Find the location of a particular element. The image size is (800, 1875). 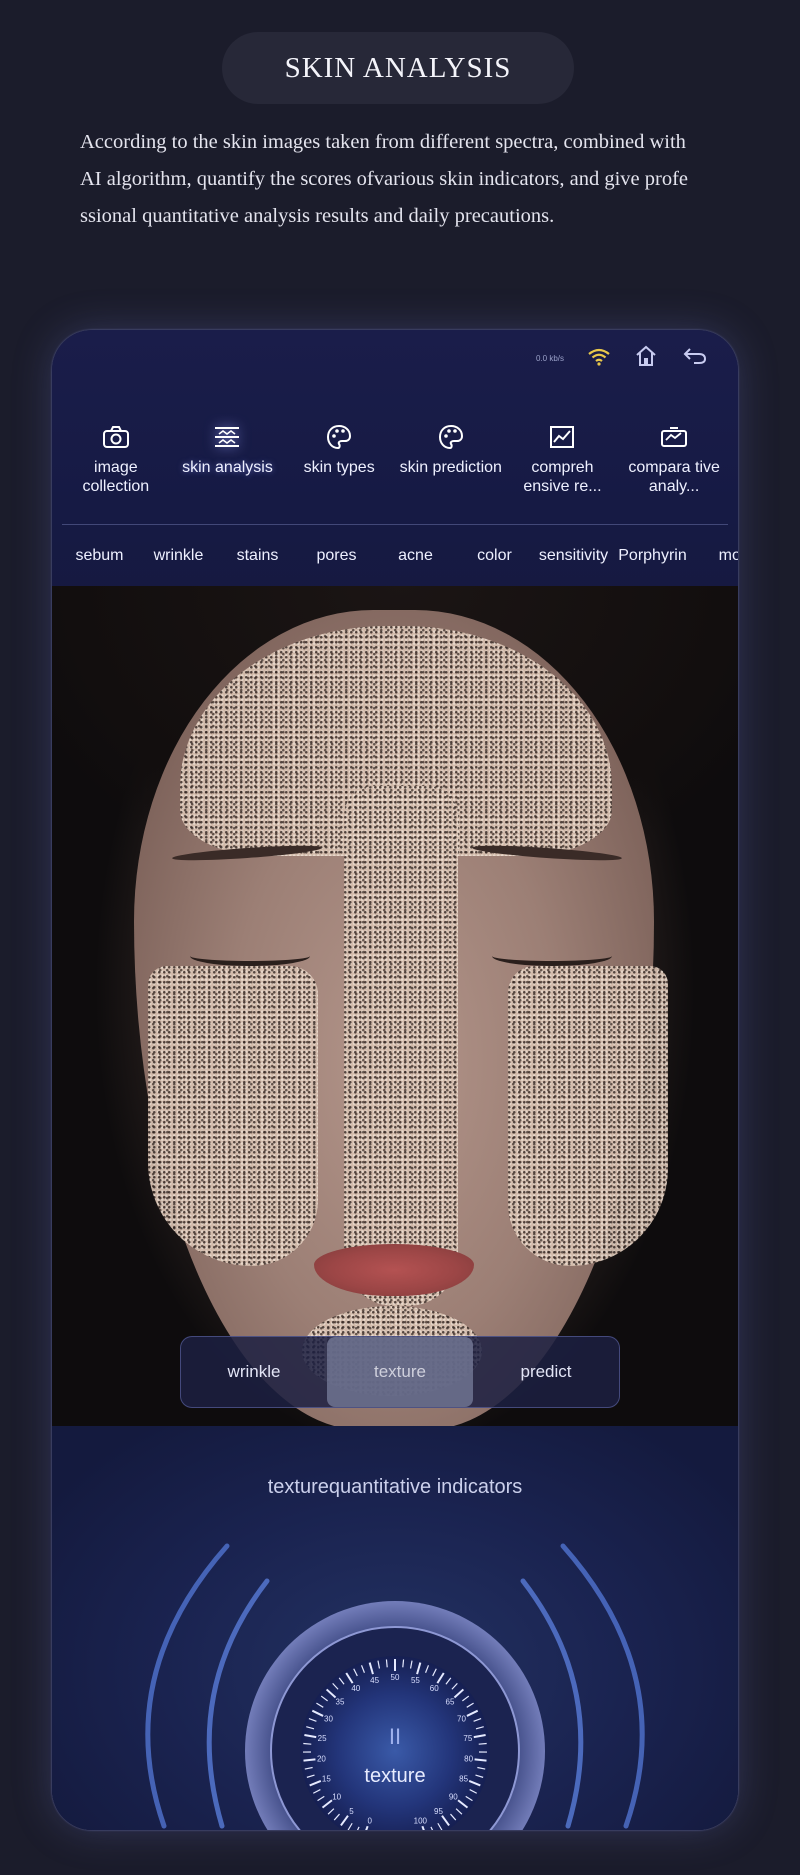

tab-label: skin prediction is located at coordinates (450, 467).